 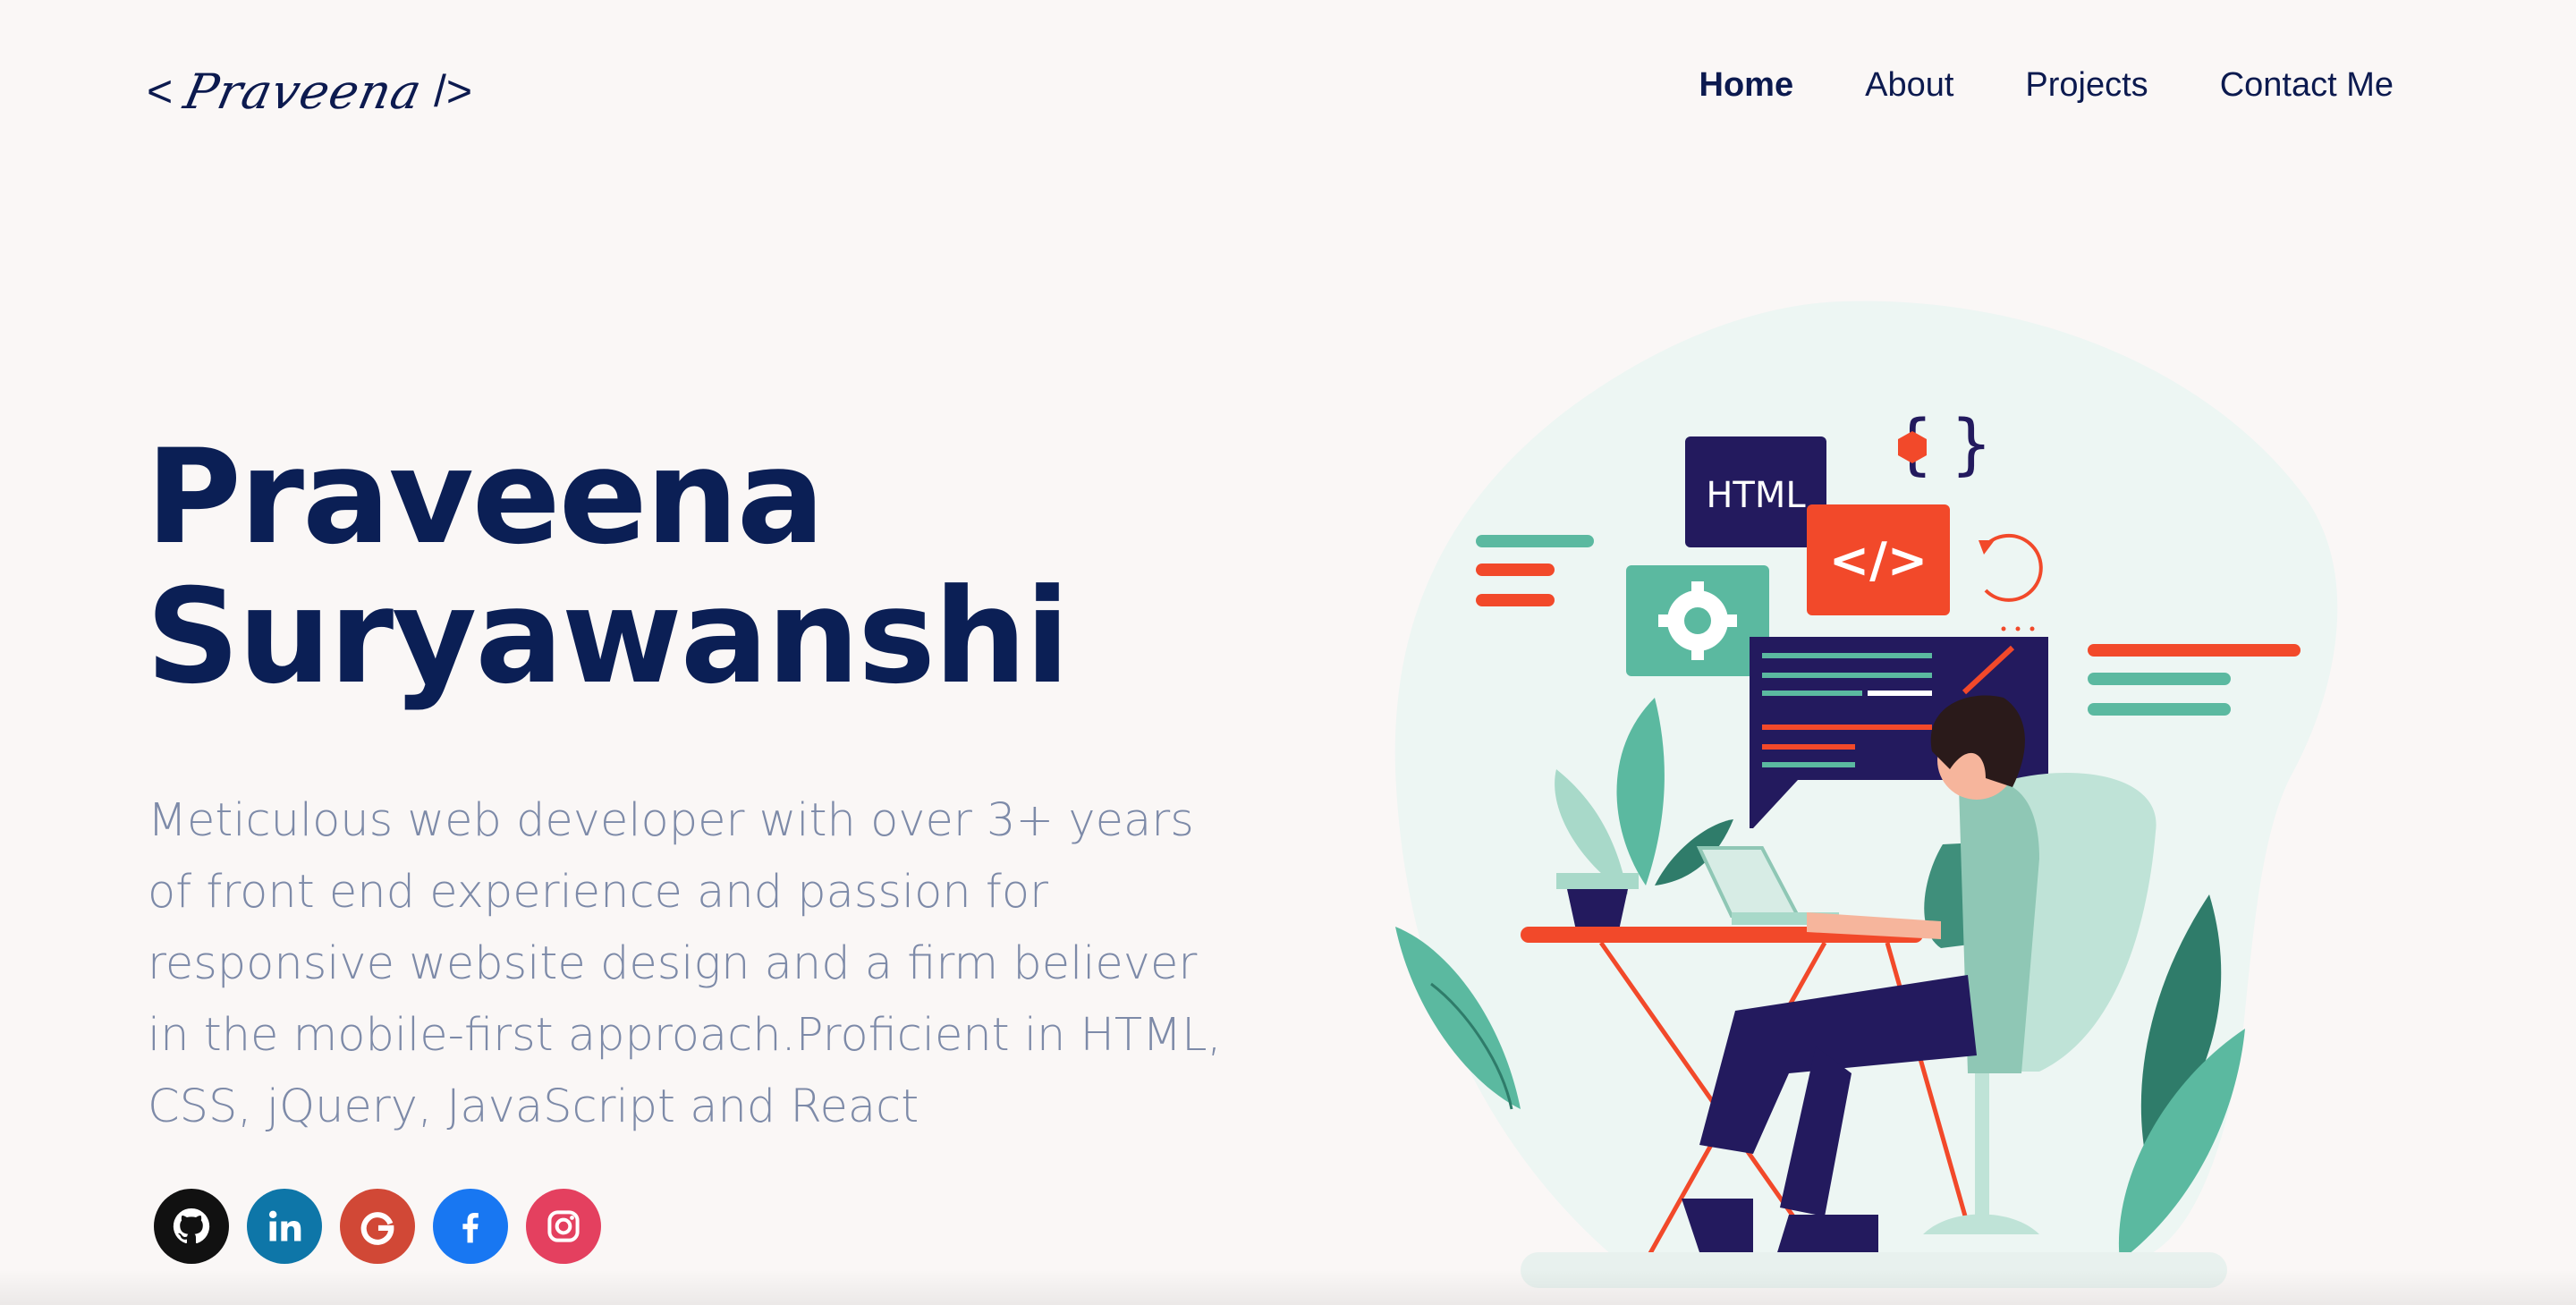 What do you see at coordinates (284, 1226) in the screenshot?
I see `linkedin-icon` at bounding box center [284, 1226].